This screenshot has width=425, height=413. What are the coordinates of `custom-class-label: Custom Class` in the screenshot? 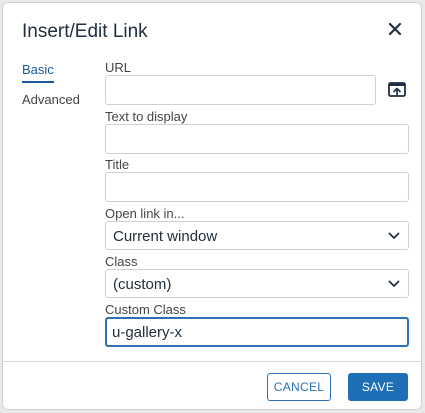 It's located at (145, 309).